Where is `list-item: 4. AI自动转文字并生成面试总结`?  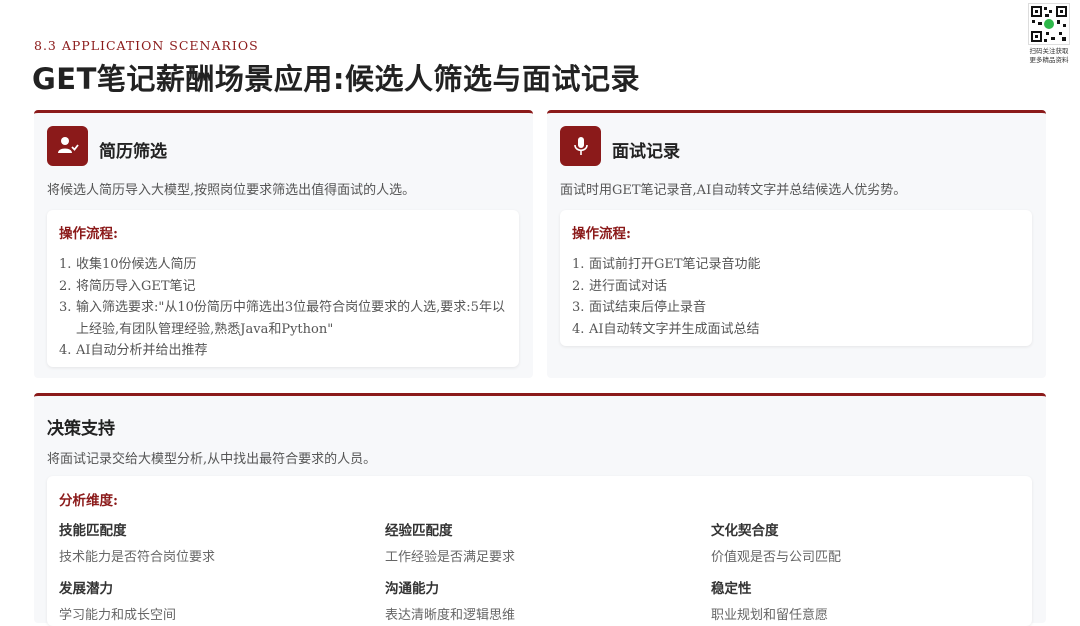 list-item: 4. AI自动转文字并生成面试总结 is located at coordinates (666, 329).